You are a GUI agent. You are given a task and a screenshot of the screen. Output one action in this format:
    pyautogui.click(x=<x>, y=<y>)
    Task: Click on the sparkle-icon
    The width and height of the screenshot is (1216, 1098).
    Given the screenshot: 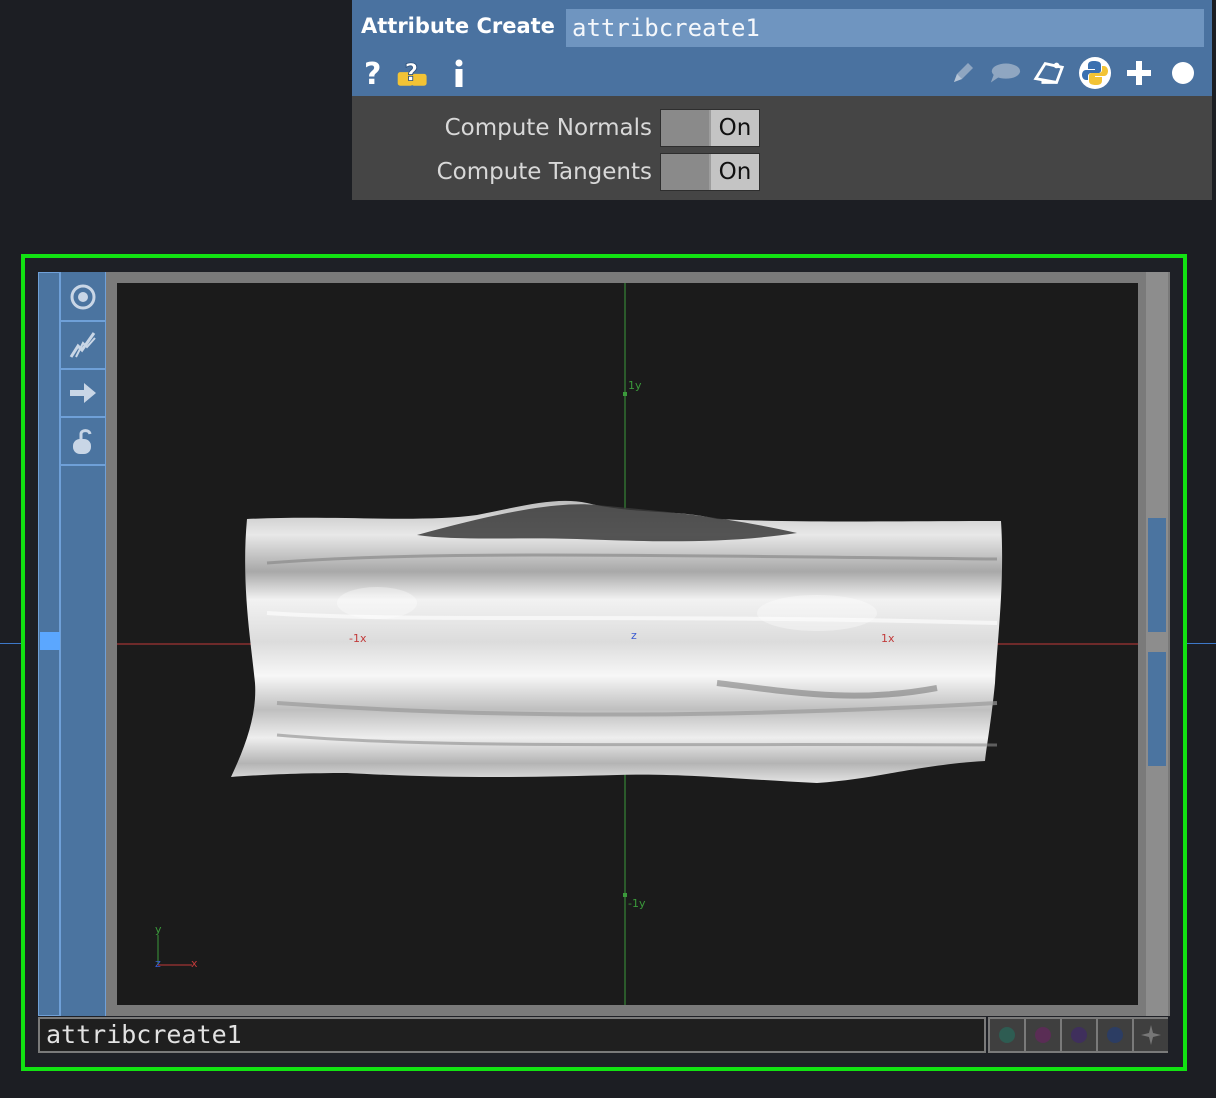 What is the action you would take?
    pyautogui.click(x=1151, y=1035)
    